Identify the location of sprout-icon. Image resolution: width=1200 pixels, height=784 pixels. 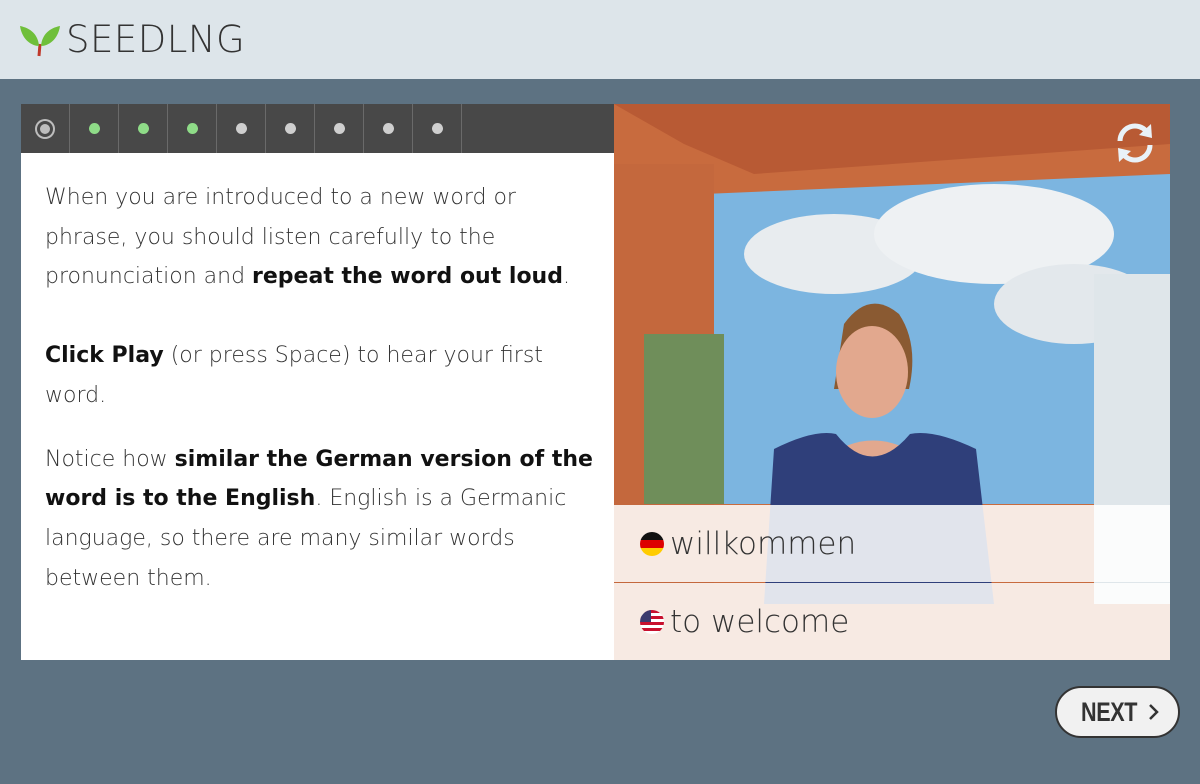
(40, 41).